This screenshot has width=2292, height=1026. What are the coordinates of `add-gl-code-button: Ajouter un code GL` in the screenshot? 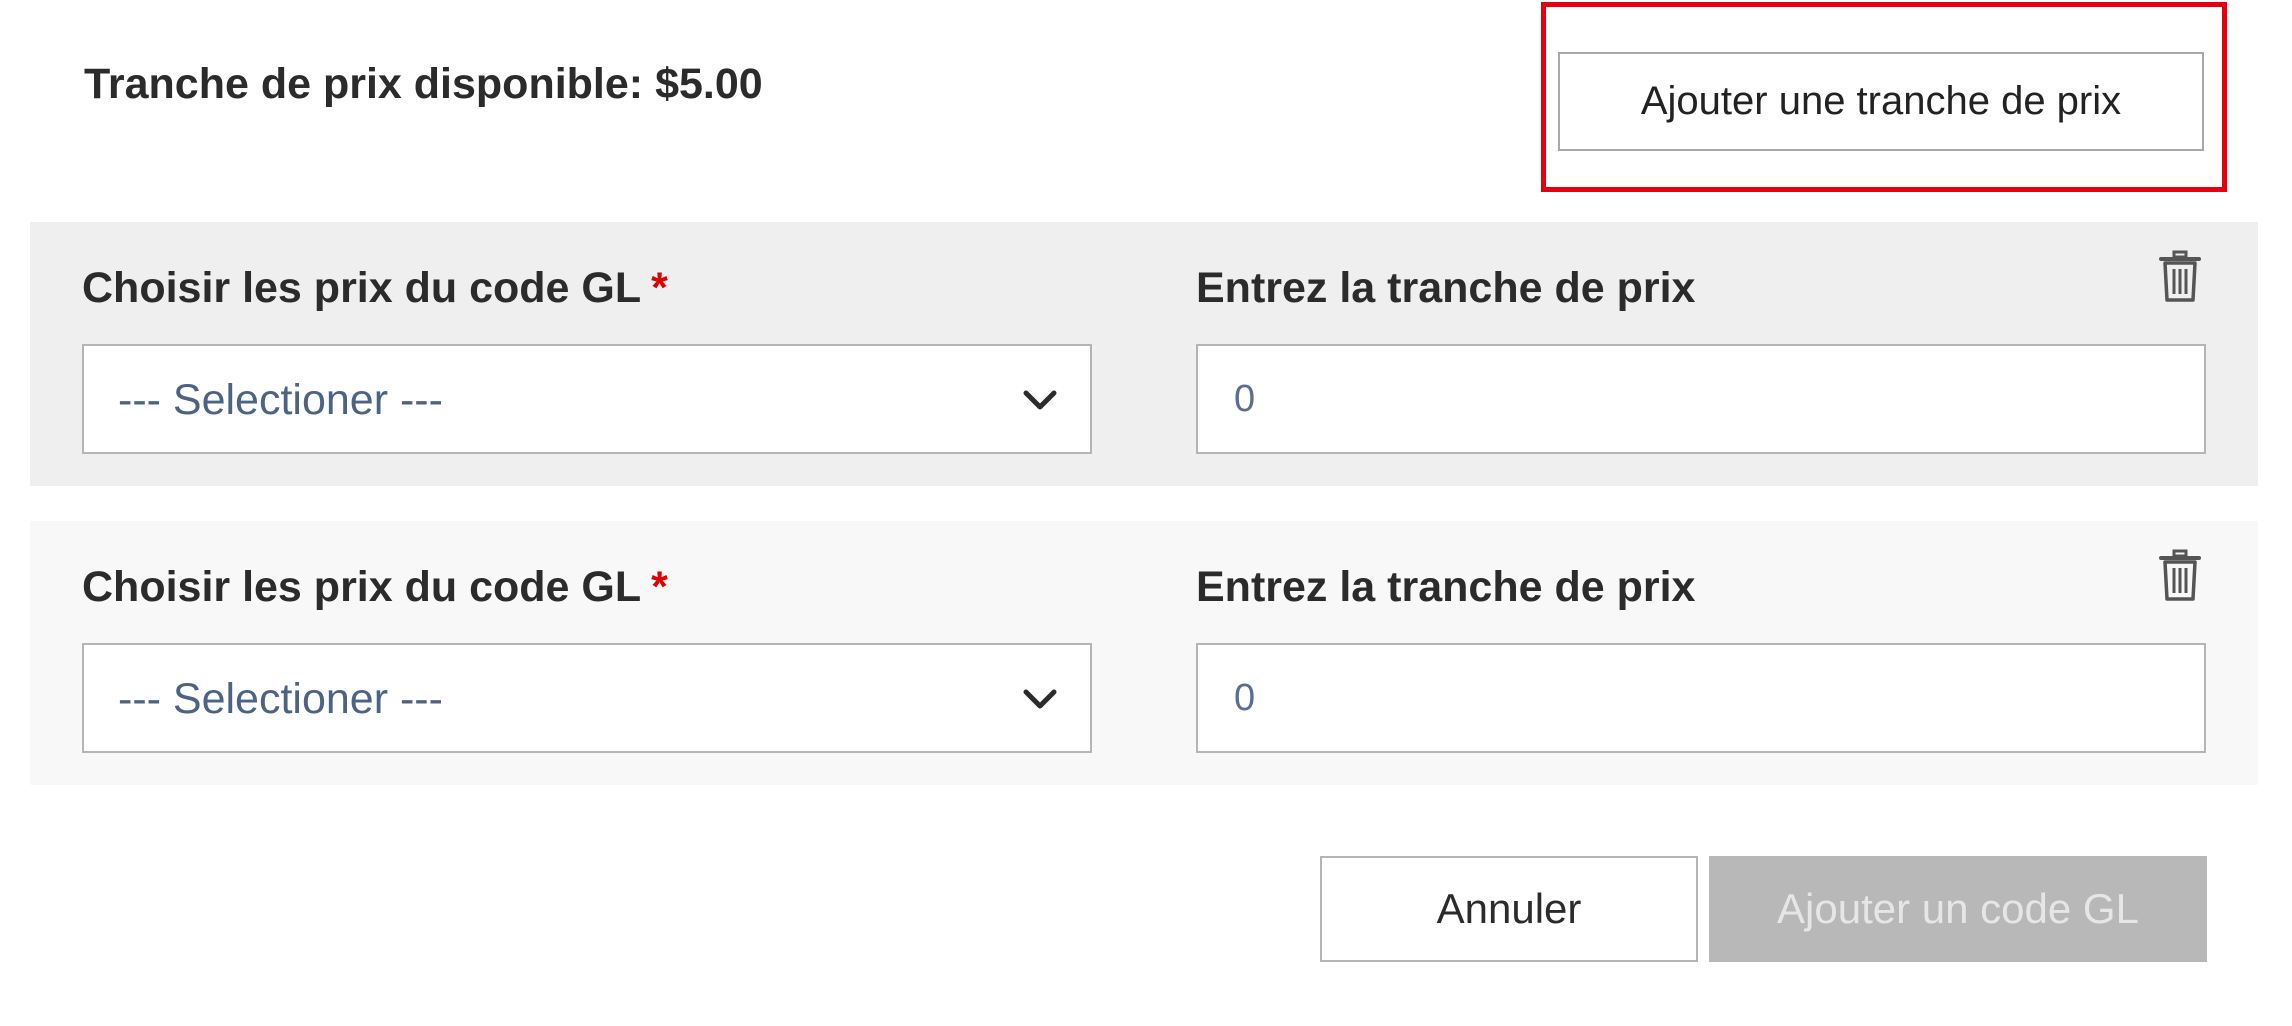 It's located at (1958, 909).